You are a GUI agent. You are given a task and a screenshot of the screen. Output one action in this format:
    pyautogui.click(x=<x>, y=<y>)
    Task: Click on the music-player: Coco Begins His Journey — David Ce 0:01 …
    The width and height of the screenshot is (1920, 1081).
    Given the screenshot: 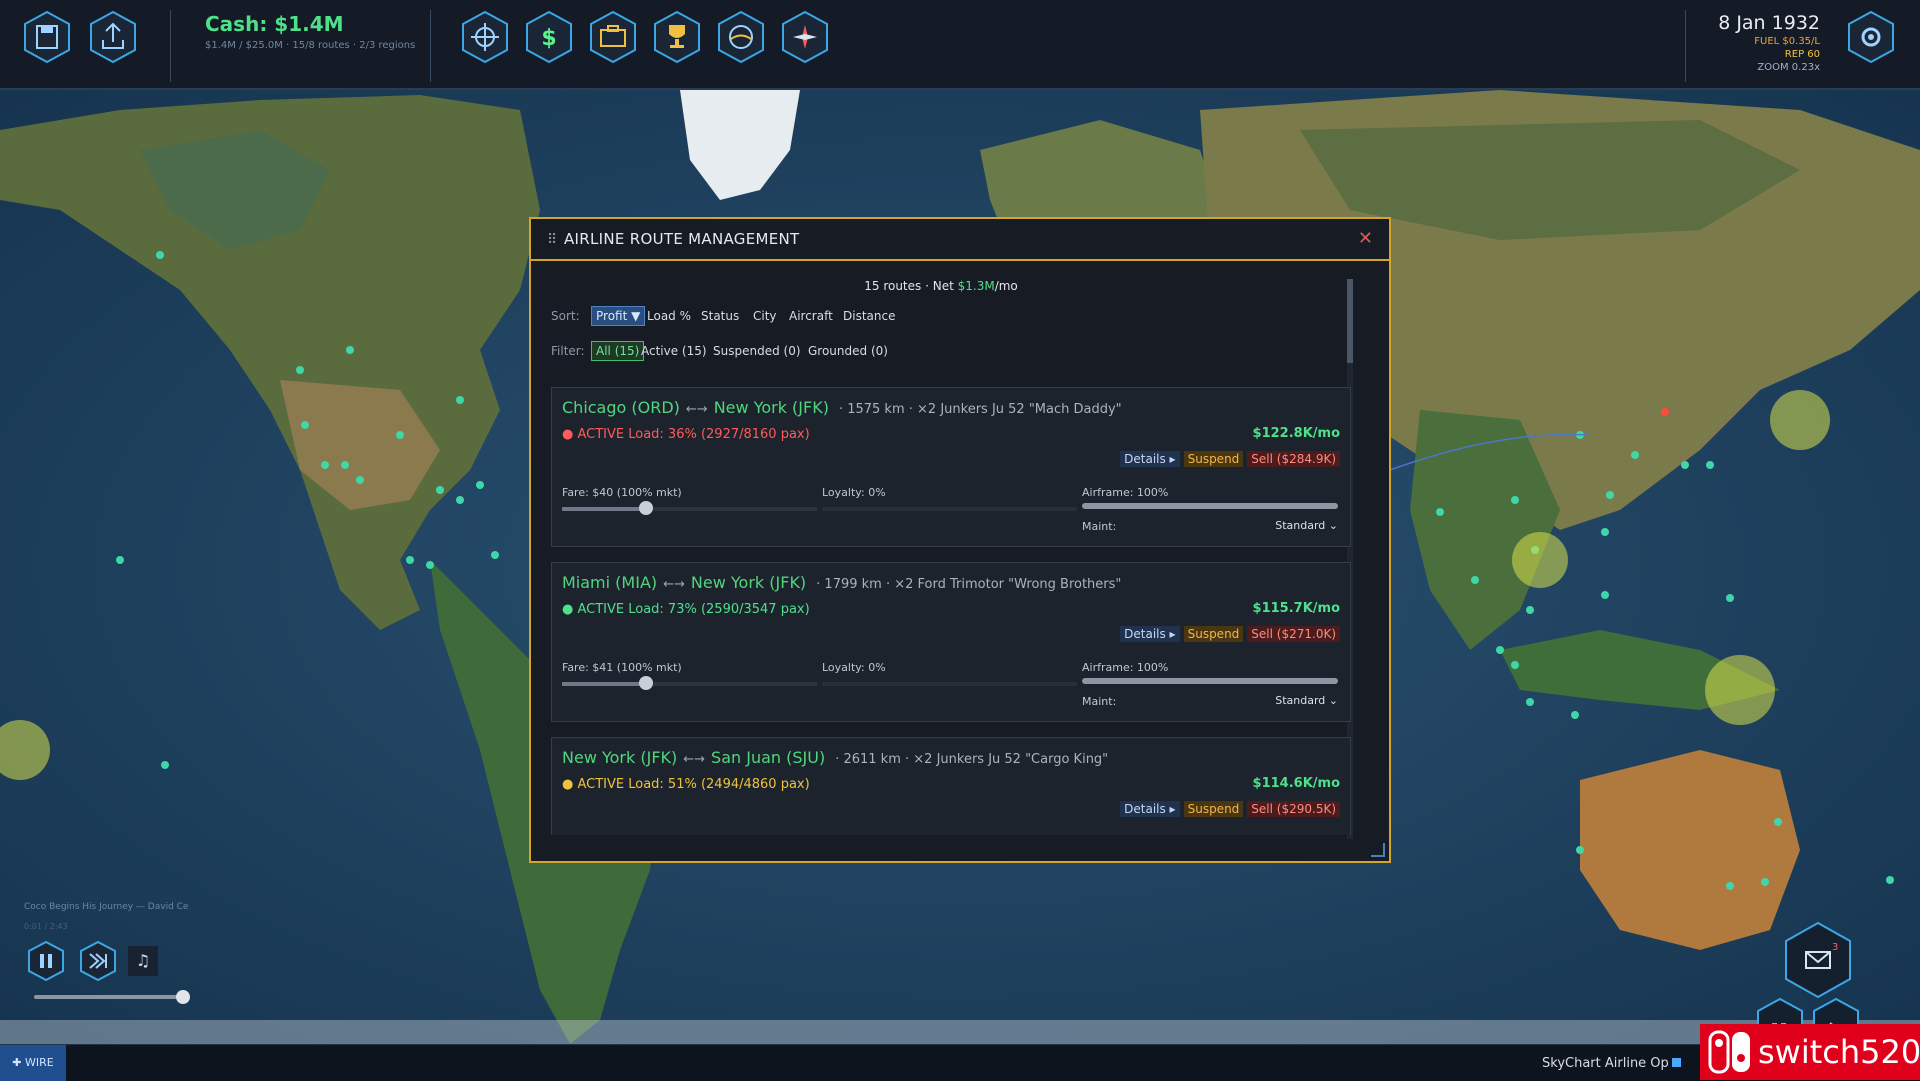 What is the action you would take?
    pyautogui.click(x=124, y=955)
    